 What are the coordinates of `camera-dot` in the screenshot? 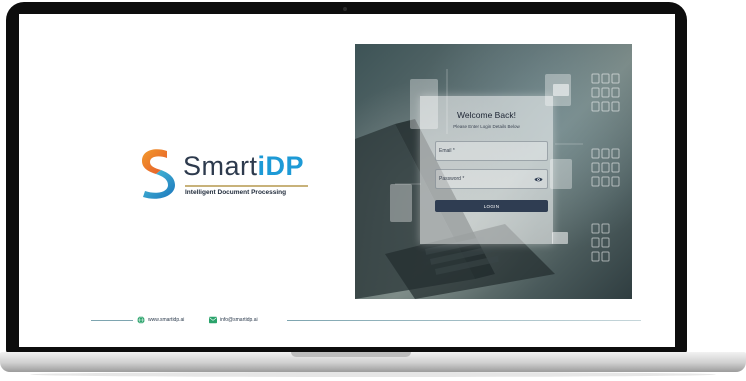 It's located at (345, 9).